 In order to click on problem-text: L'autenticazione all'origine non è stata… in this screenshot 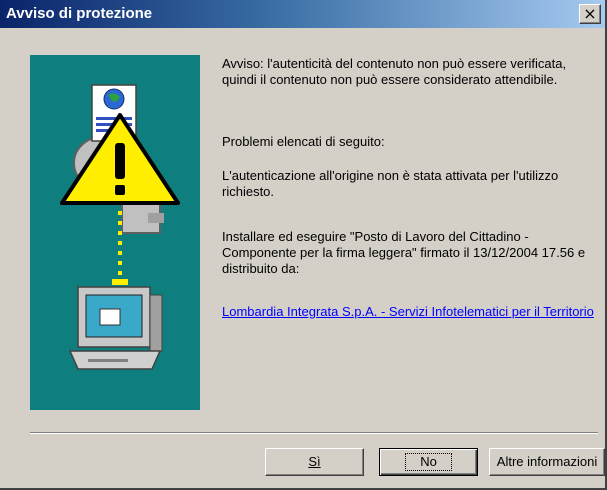, I will do `click(390, 183)`.